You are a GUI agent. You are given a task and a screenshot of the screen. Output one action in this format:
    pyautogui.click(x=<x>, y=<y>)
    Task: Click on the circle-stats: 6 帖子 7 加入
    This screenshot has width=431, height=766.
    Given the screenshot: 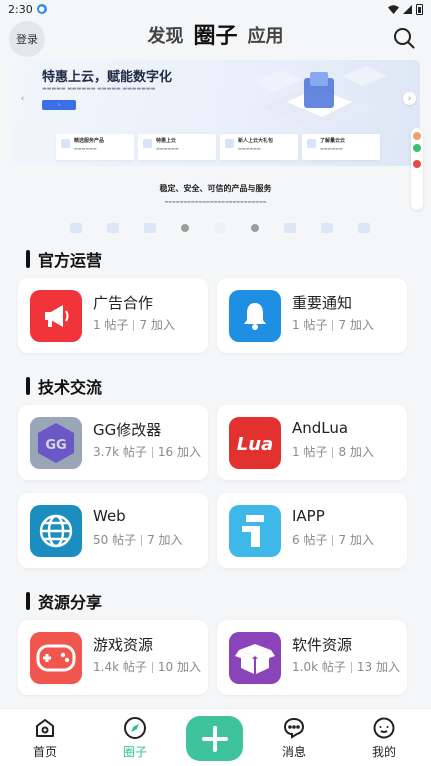 What is the action you would take?
    pyautogui.click(x=333, y=539)
    